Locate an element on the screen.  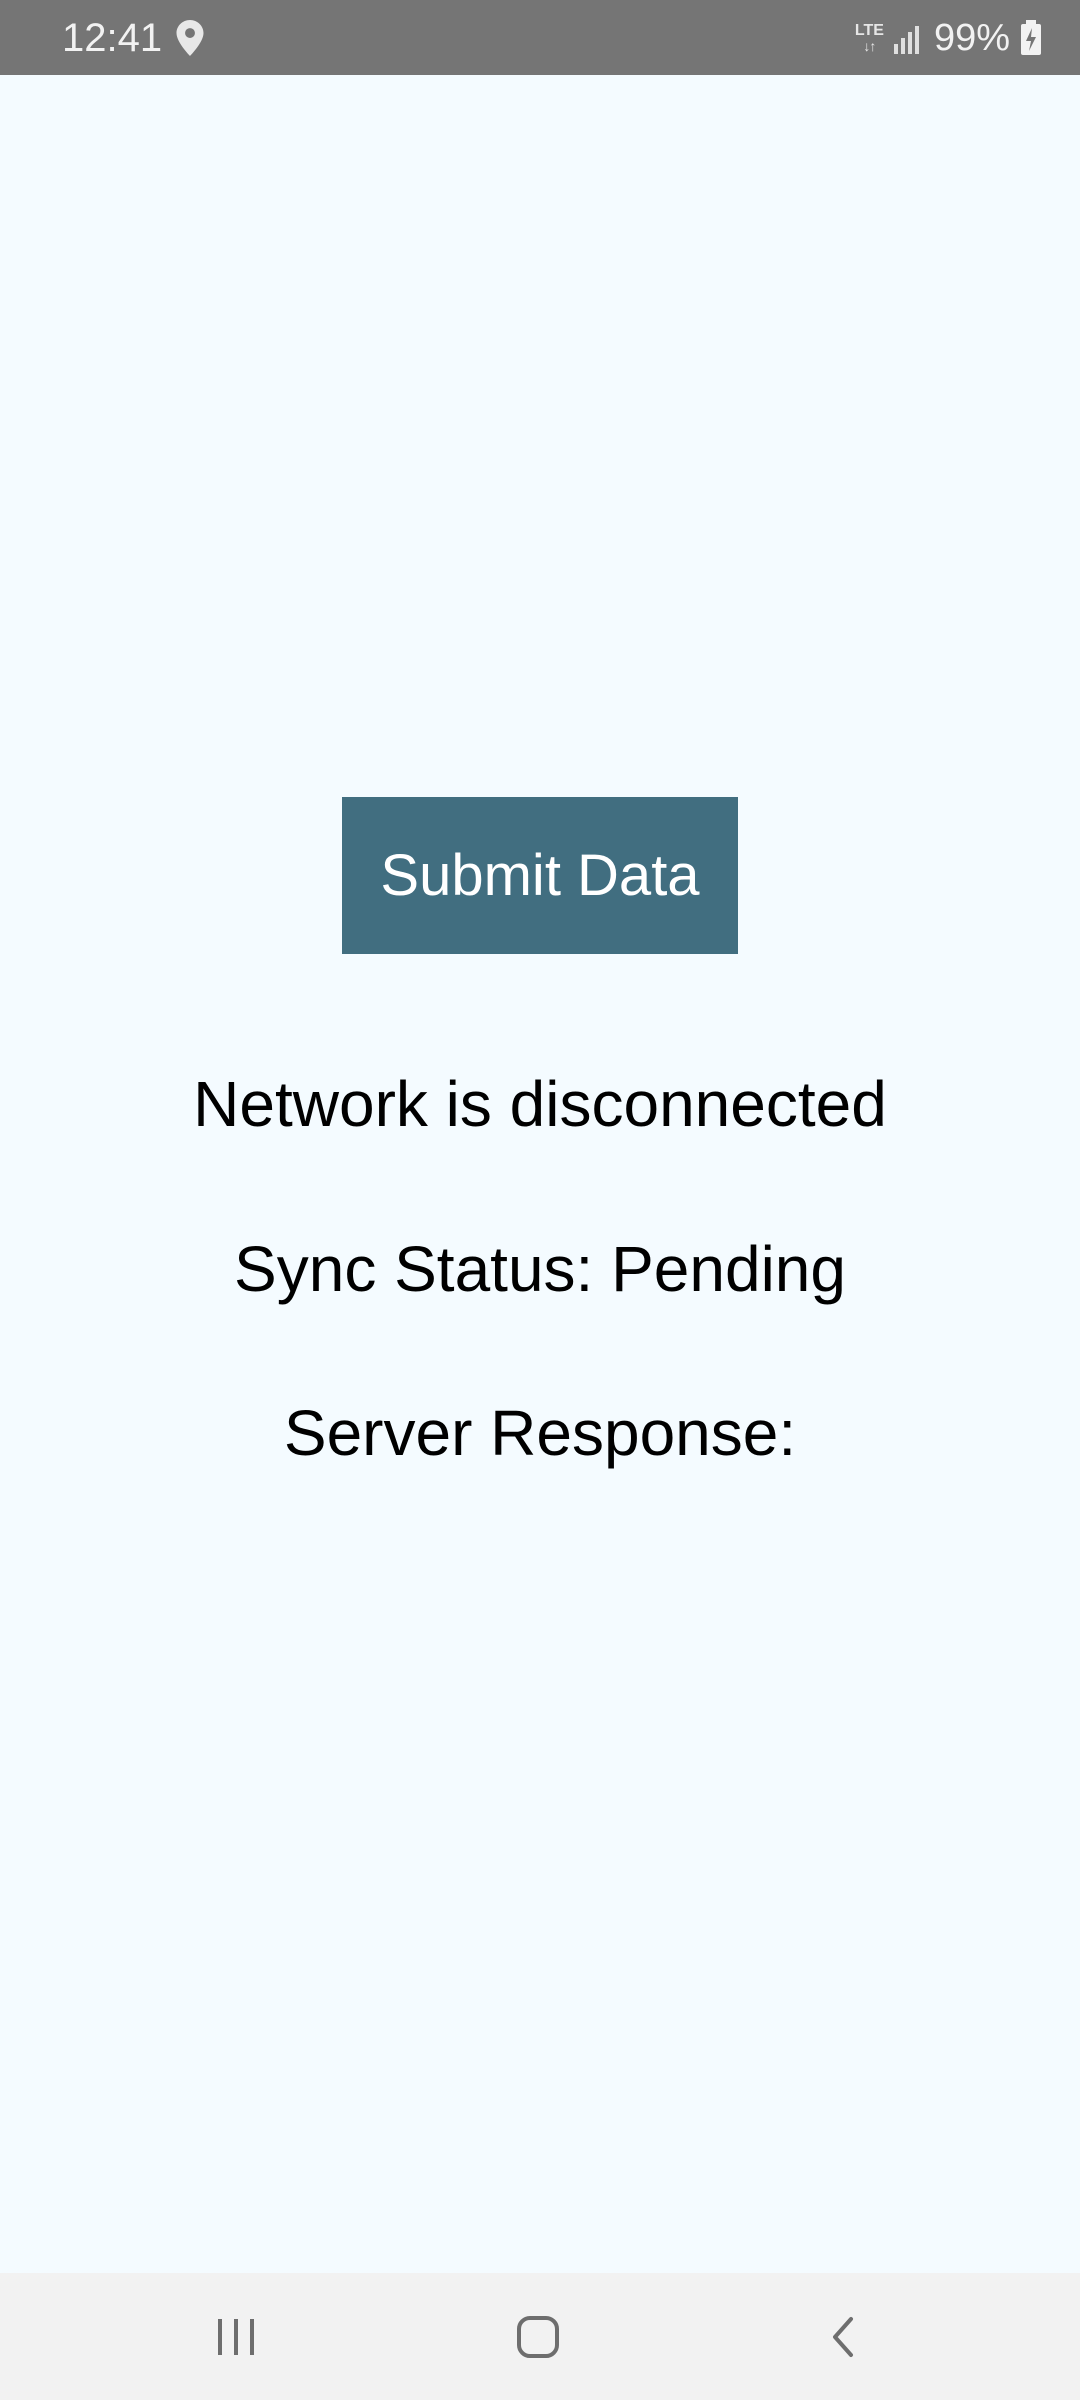
recents-icon is located at coordinates (236, 2337).